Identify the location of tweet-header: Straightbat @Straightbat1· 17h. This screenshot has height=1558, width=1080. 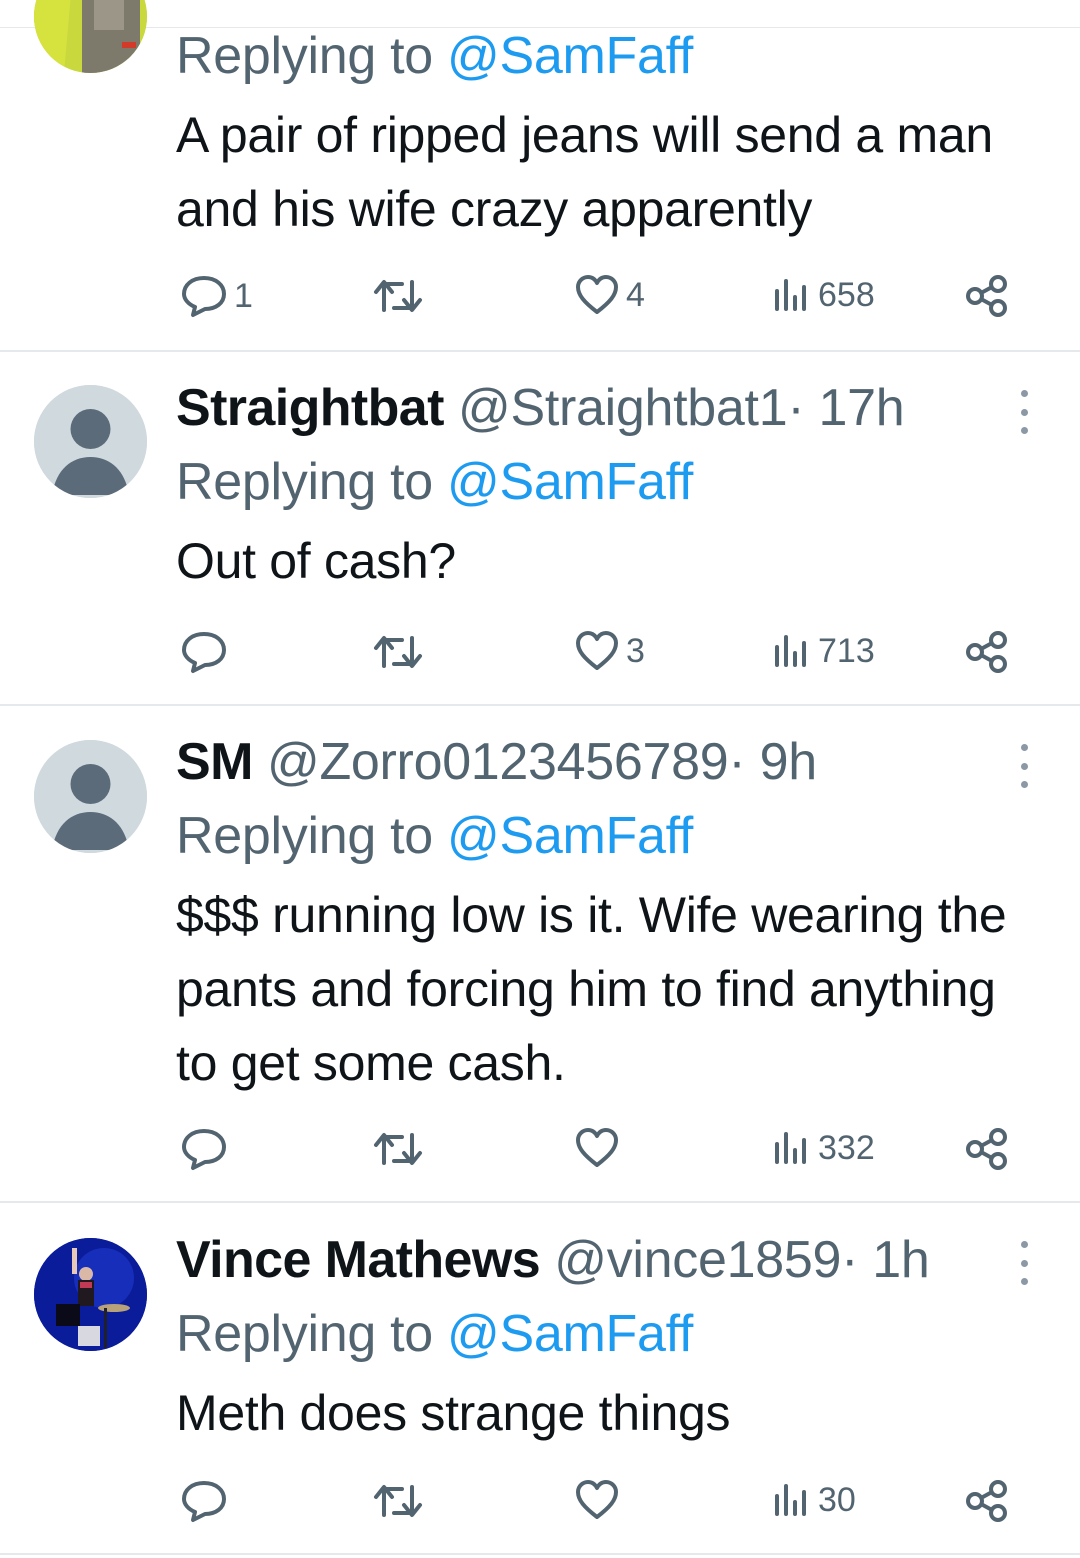
(540, 408).